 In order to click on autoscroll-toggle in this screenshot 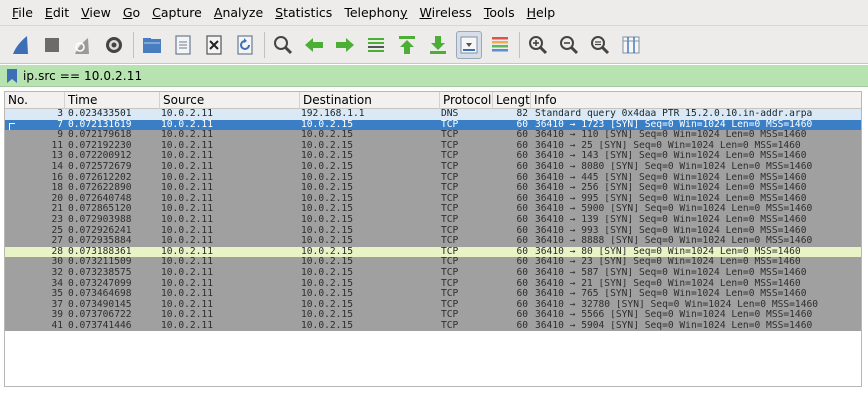, I will do `click(469, 44)`.